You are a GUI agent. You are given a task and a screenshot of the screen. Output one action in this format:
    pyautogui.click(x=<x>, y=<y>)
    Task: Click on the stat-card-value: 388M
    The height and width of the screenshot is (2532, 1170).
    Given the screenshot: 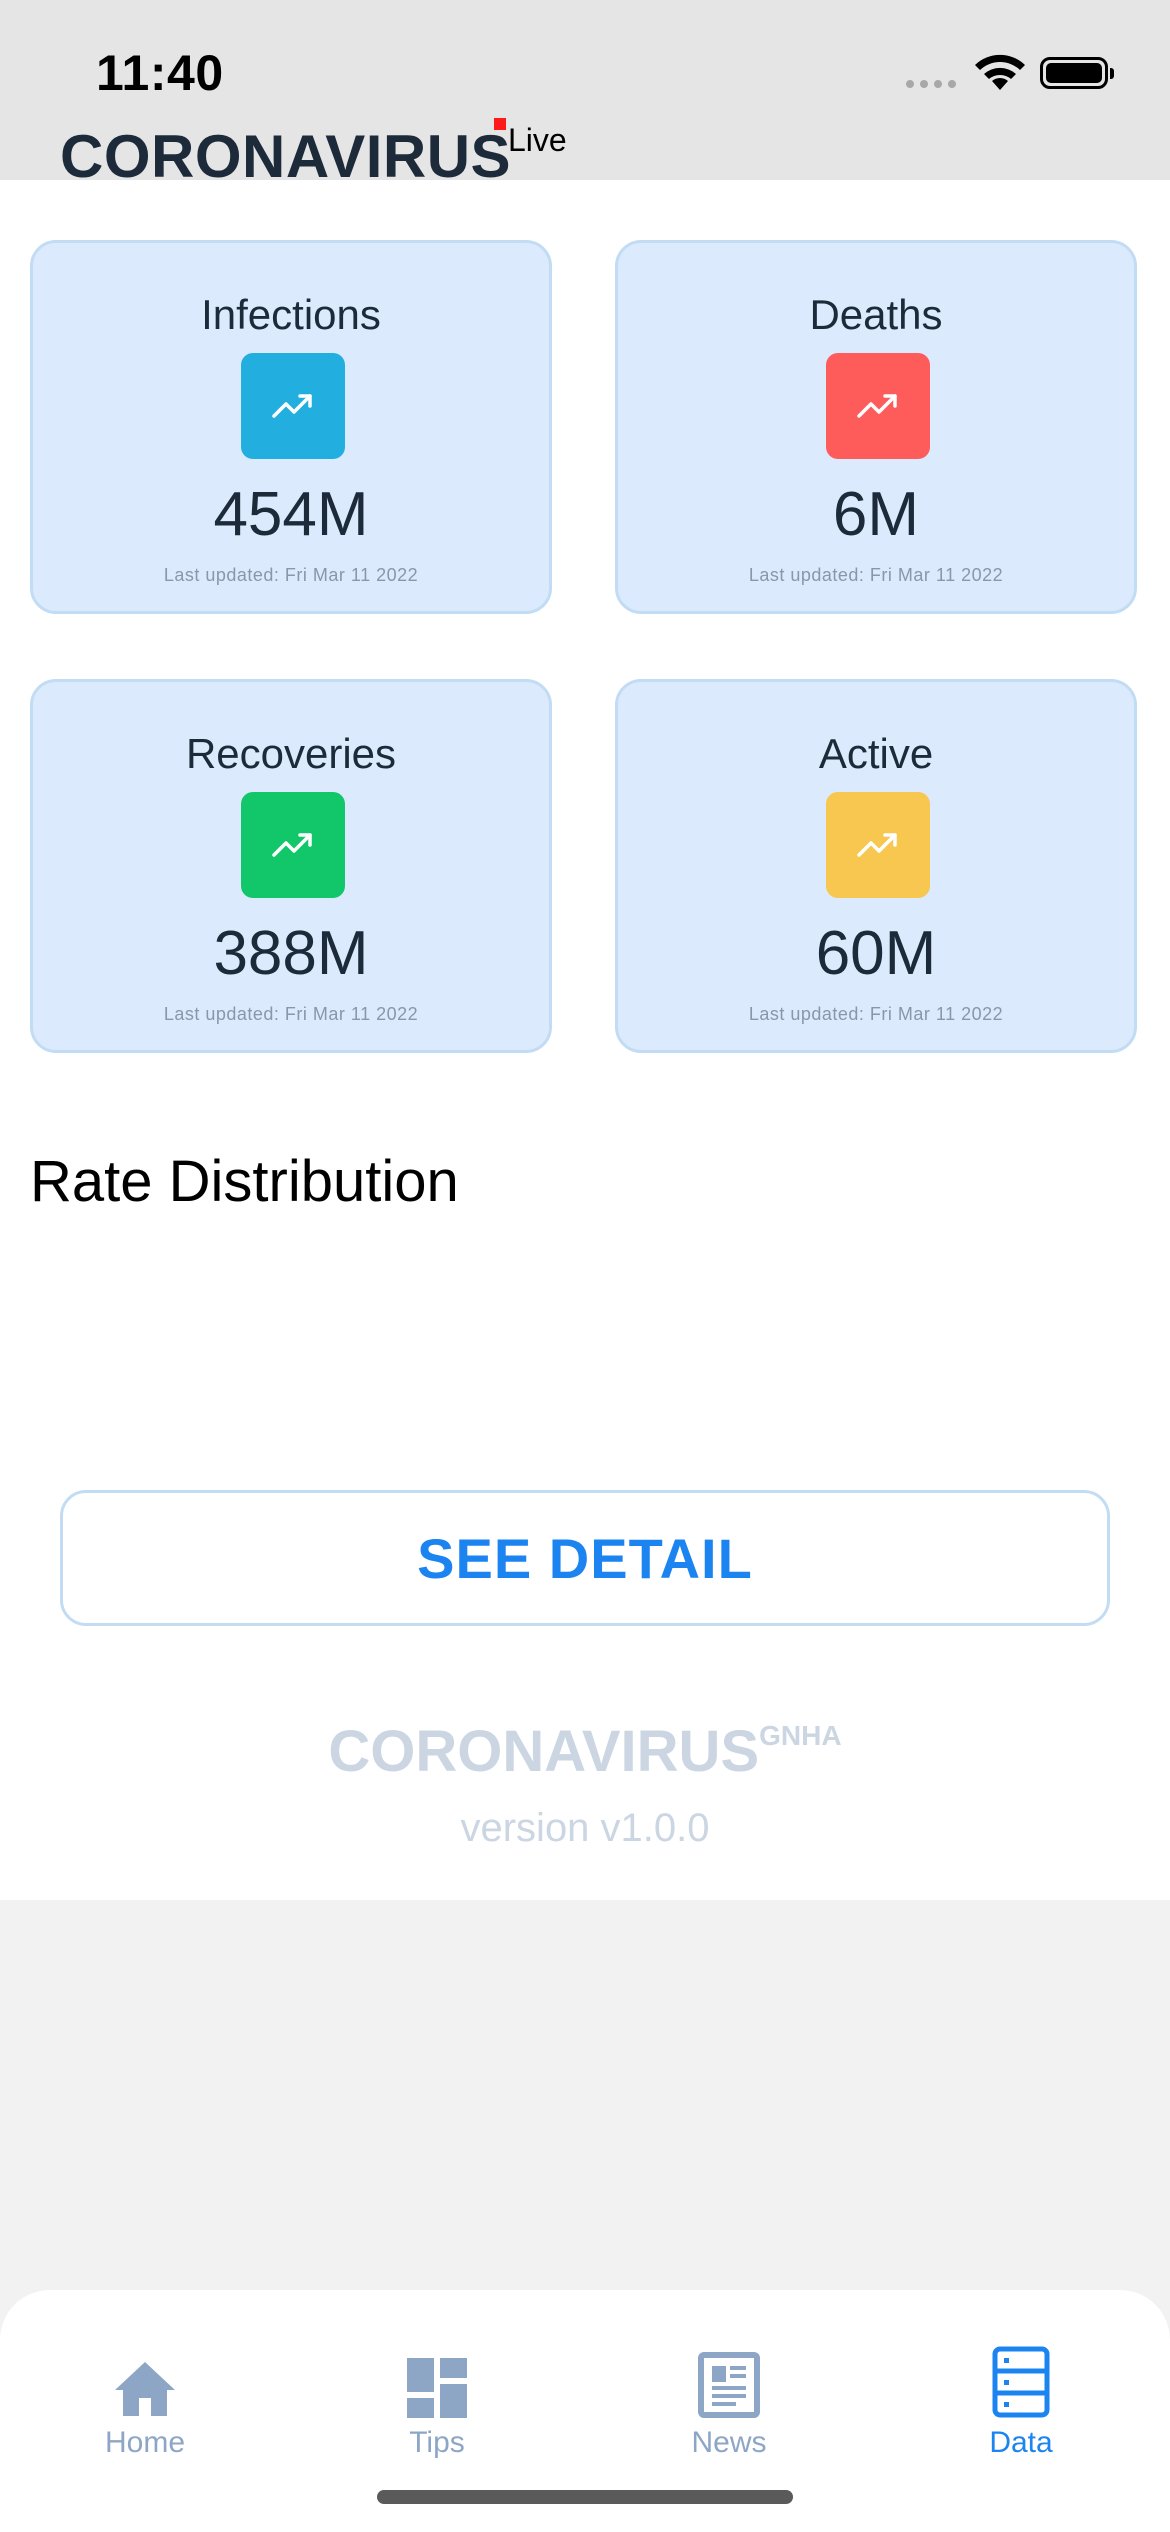 What is the action you would take?
    pyautogui.click(x=291, y=953)
    